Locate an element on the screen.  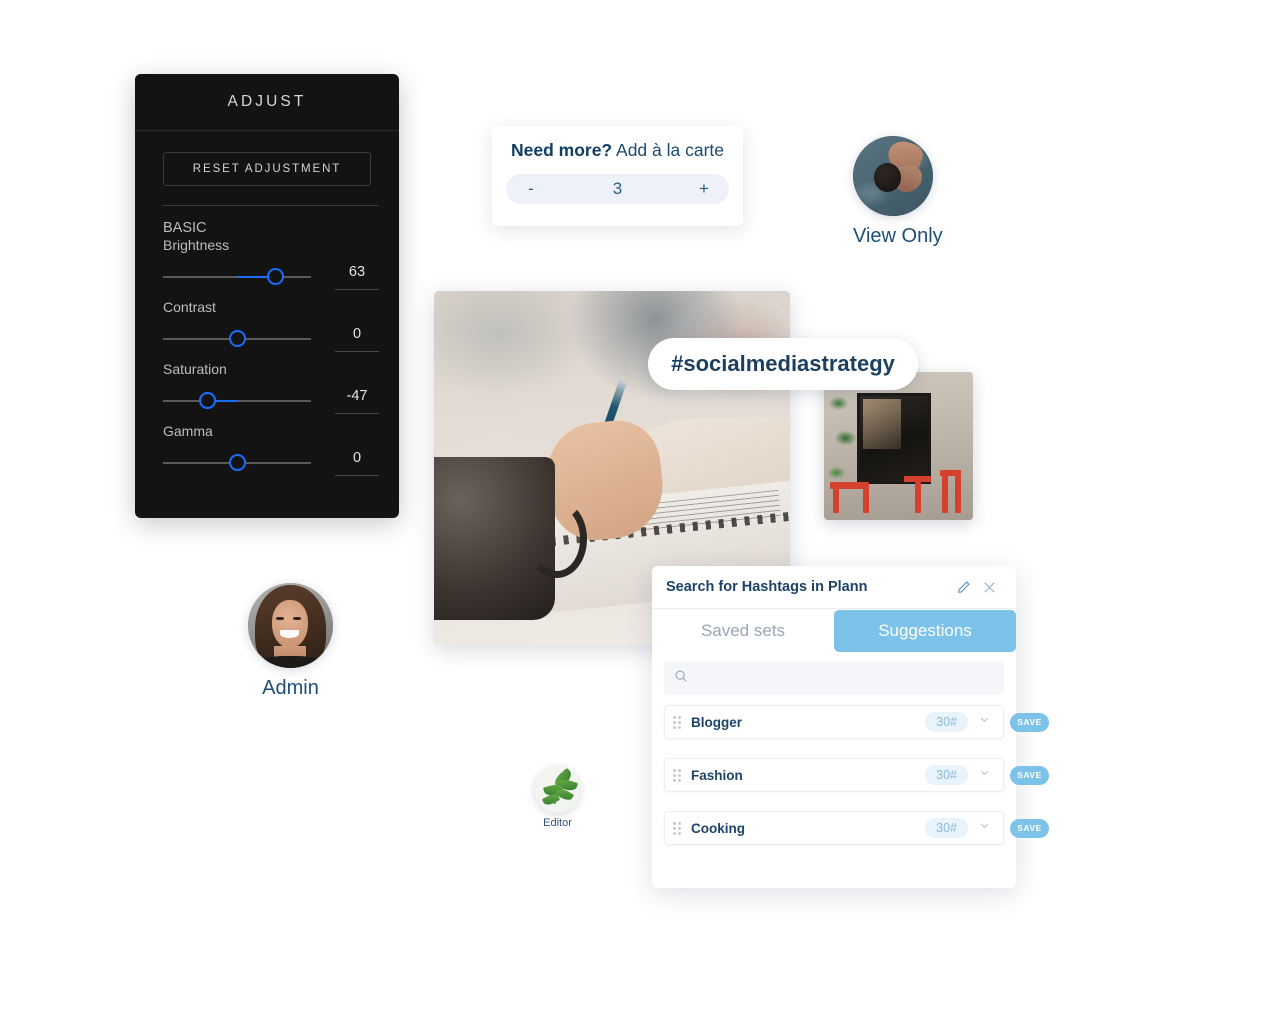
stepper-increment-button: + is located at coordinates (704, 189).